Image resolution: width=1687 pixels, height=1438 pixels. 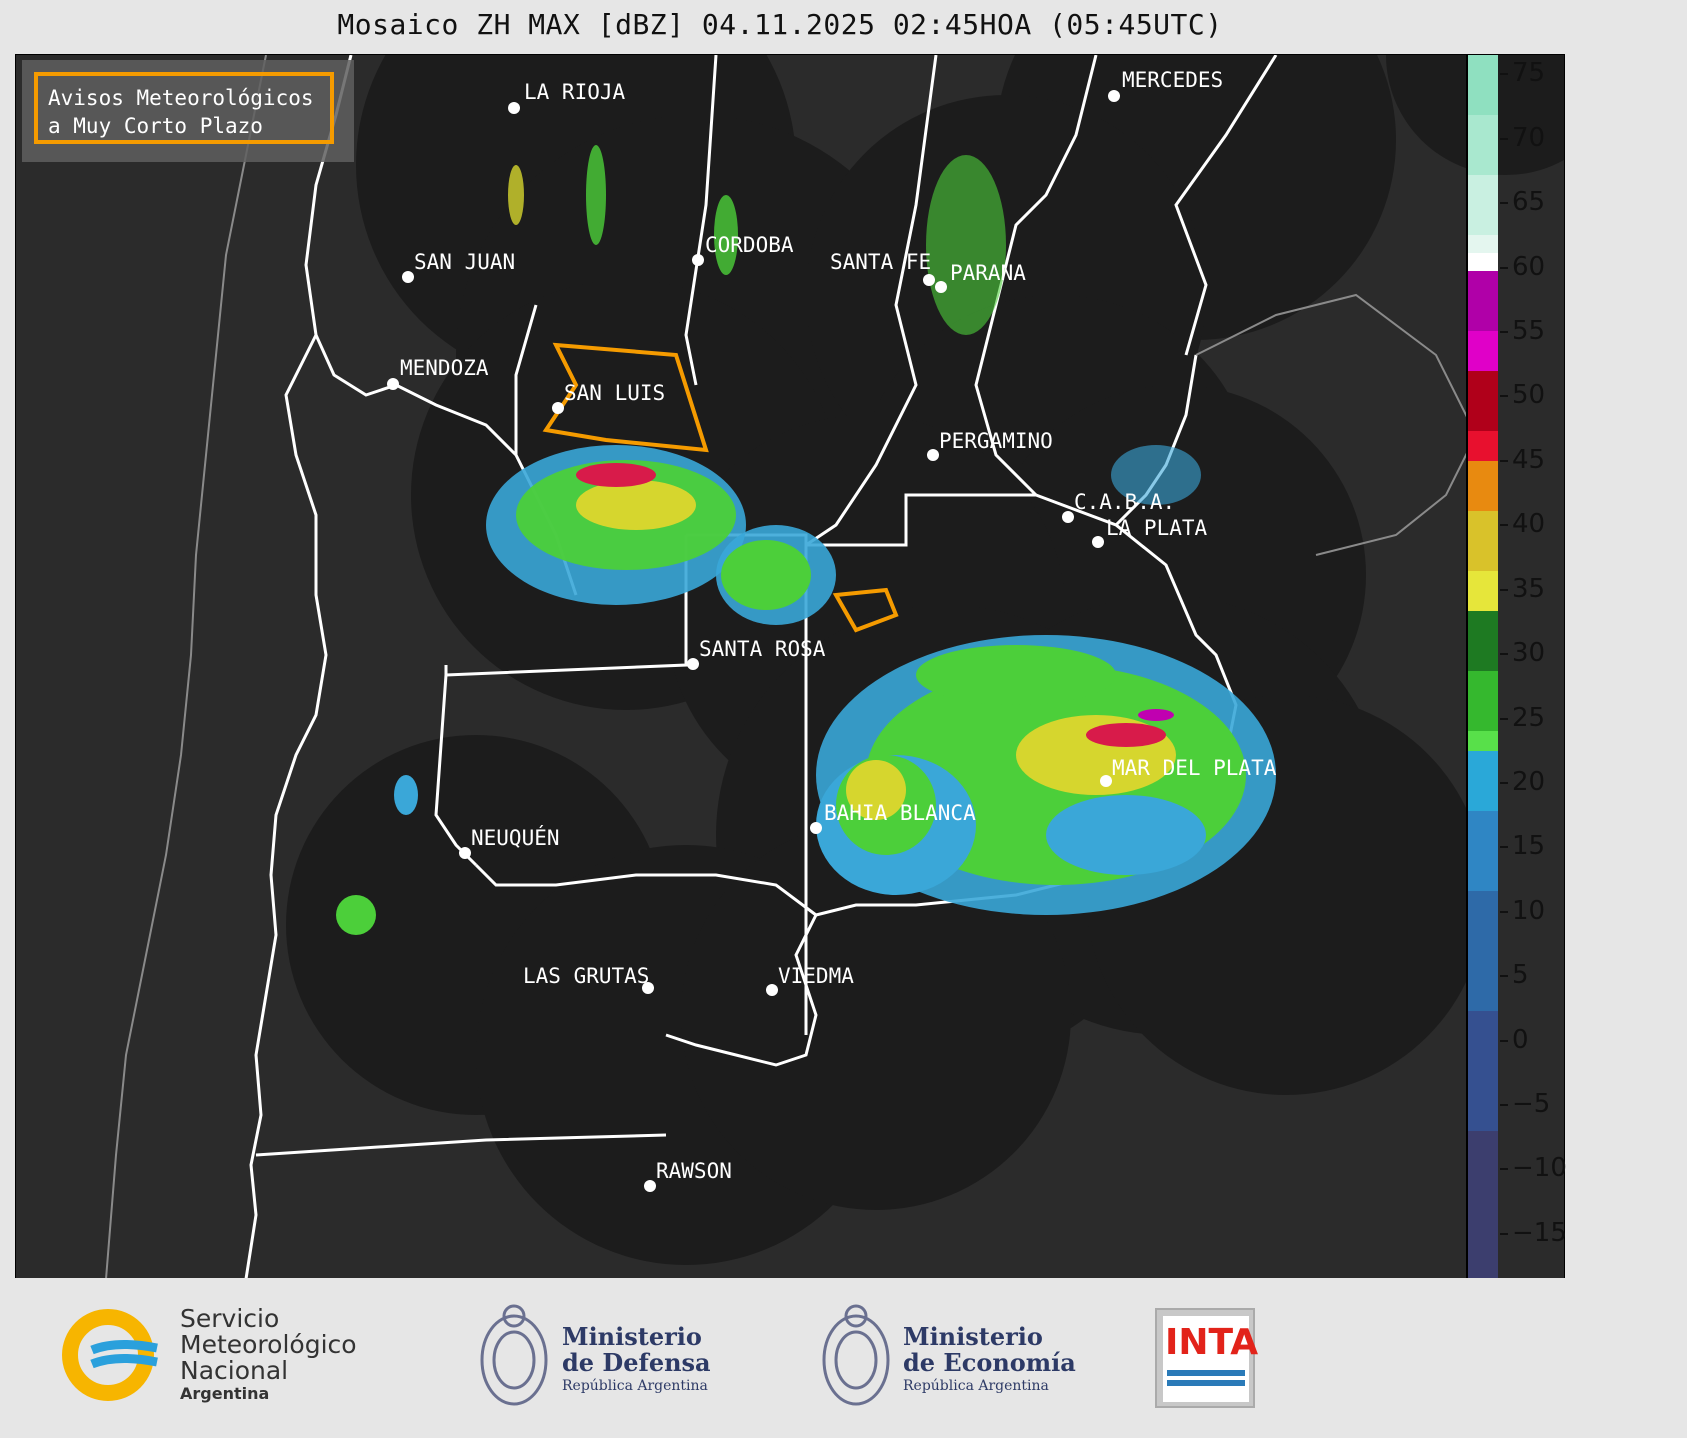 What do you see at coordinates (976, 1386) in the screenshot?
I see `economia-line-3: República Argentina` at bounding box center [976, 1386].